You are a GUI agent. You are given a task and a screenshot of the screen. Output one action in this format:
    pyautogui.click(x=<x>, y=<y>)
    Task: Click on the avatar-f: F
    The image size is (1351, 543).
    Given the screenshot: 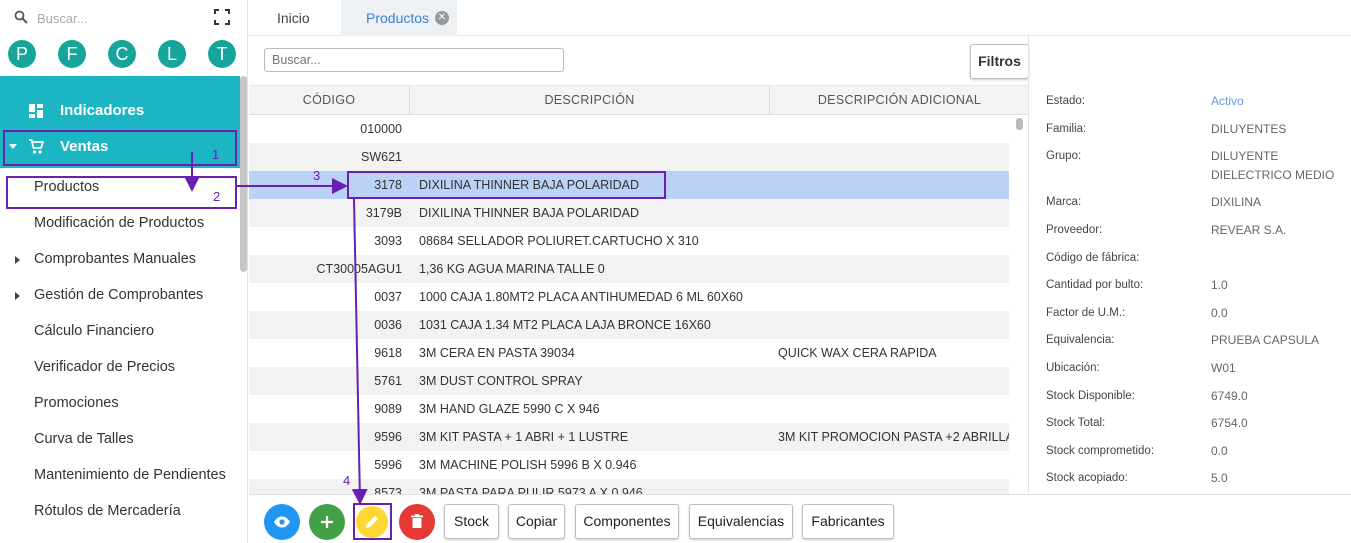 What is the action you would take?
    pyautogui.click(x=72, y=54)
    